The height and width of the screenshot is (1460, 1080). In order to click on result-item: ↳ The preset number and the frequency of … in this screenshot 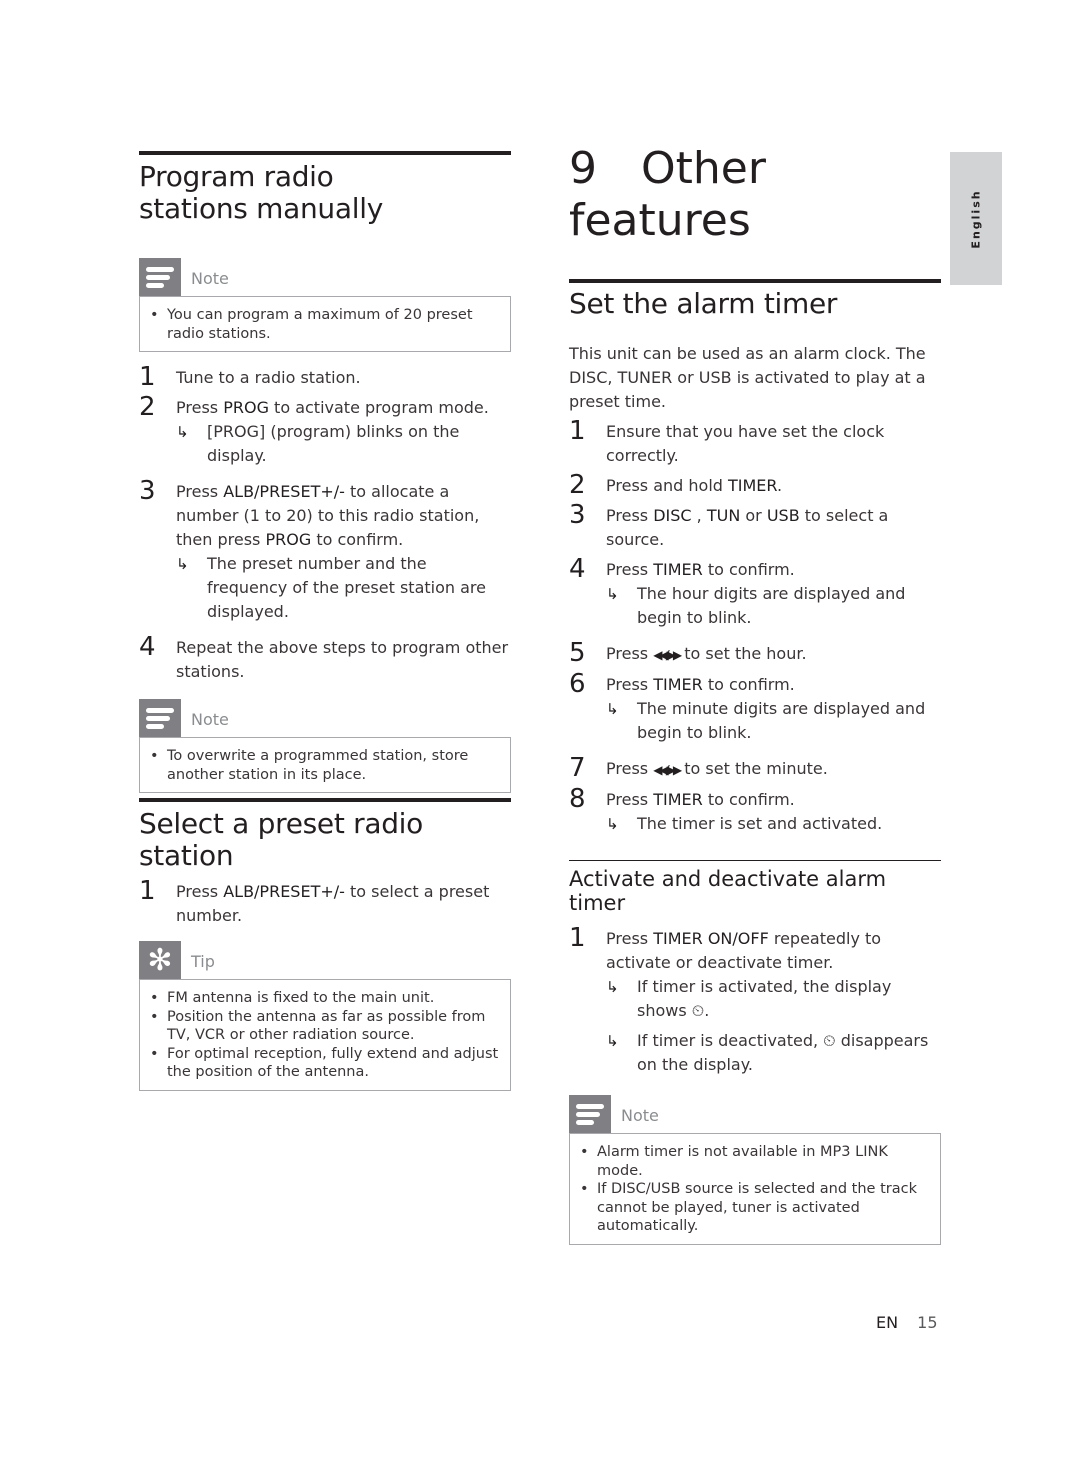, I will do `click(343, 588)`.